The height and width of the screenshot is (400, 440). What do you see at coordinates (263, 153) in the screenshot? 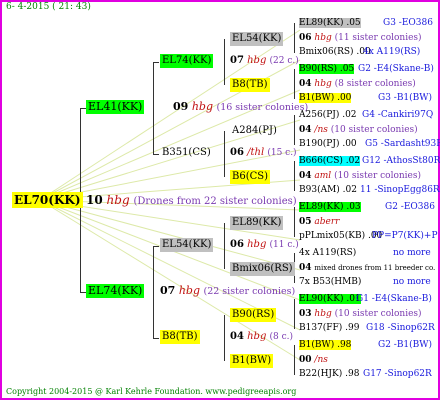
I see `gen2-drones-2: 06 /thl (15 c.)` at bounding box center [263, 153].